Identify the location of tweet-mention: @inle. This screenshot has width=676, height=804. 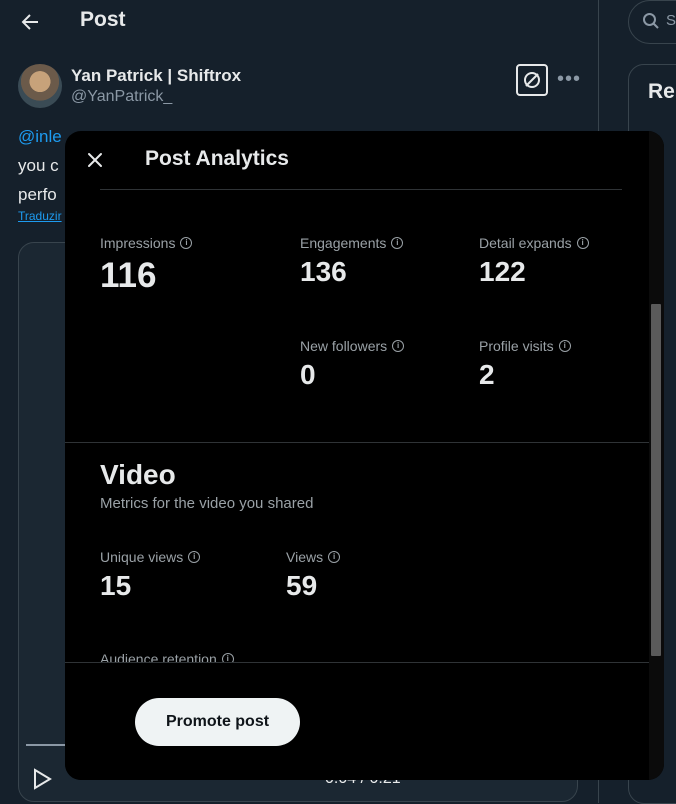
(40, 136).